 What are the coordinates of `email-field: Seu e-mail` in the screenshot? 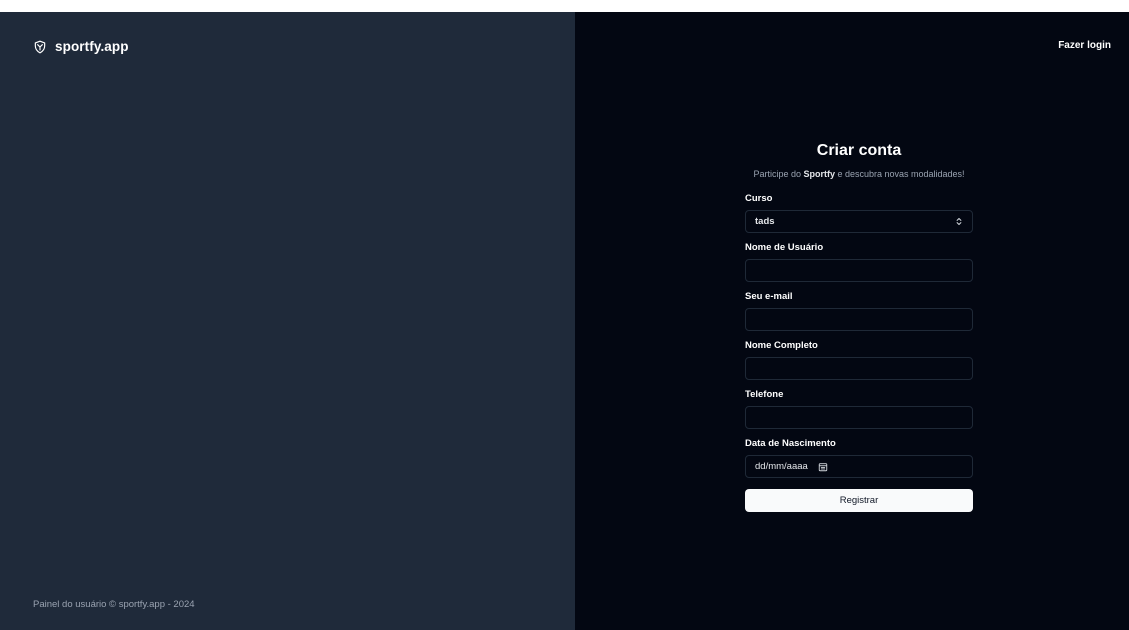 It's located at (859, 311).